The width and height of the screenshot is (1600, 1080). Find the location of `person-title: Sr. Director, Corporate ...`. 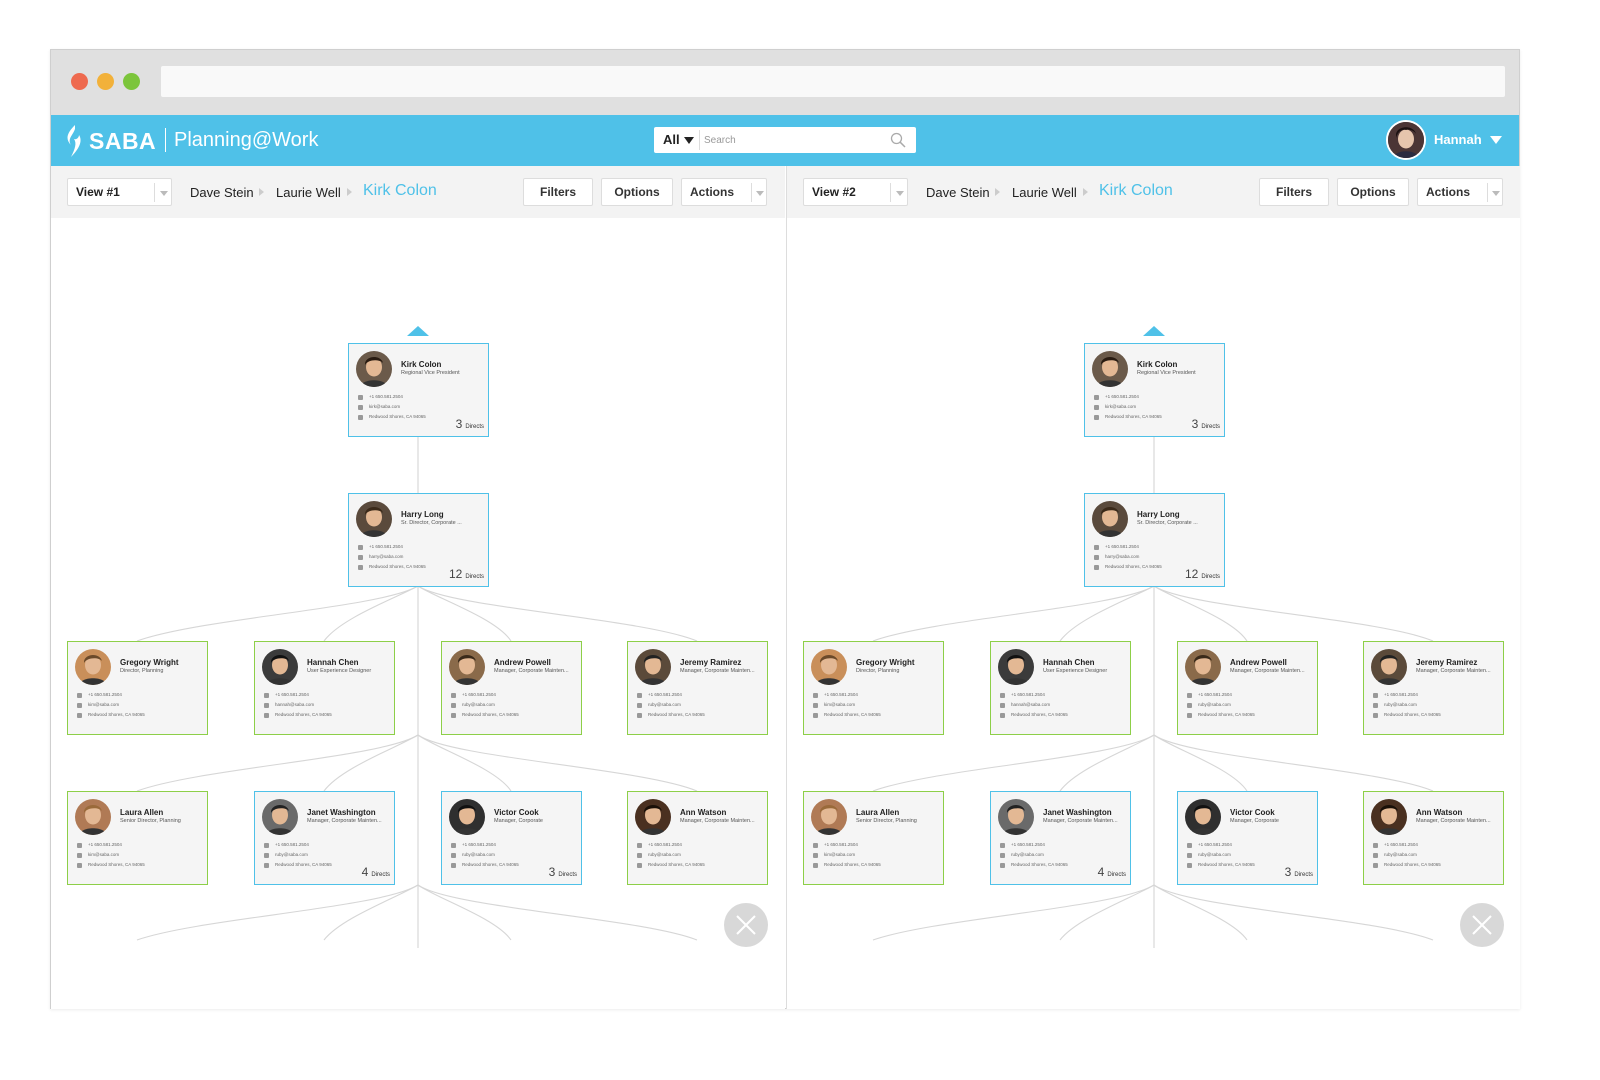

person-title: Sr. Director, Corporate ... is located at coordinates (1167, 523).